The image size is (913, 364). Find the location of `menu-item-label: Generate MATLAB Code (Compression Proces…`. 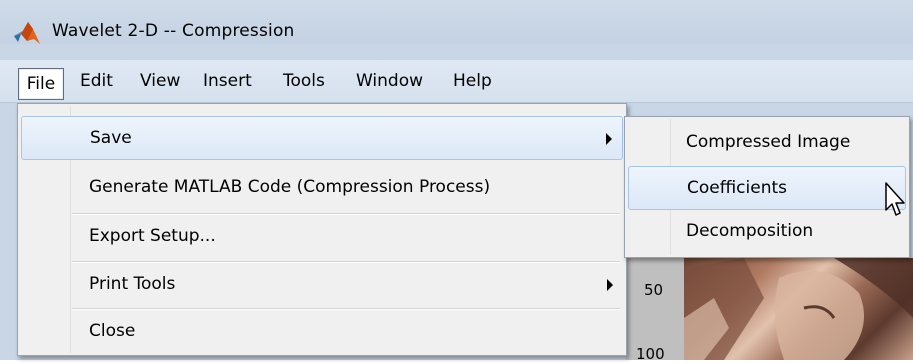

menu-item-label: Generate MATLAB Code (Compression Proces… is located at coordinates (290, 187).